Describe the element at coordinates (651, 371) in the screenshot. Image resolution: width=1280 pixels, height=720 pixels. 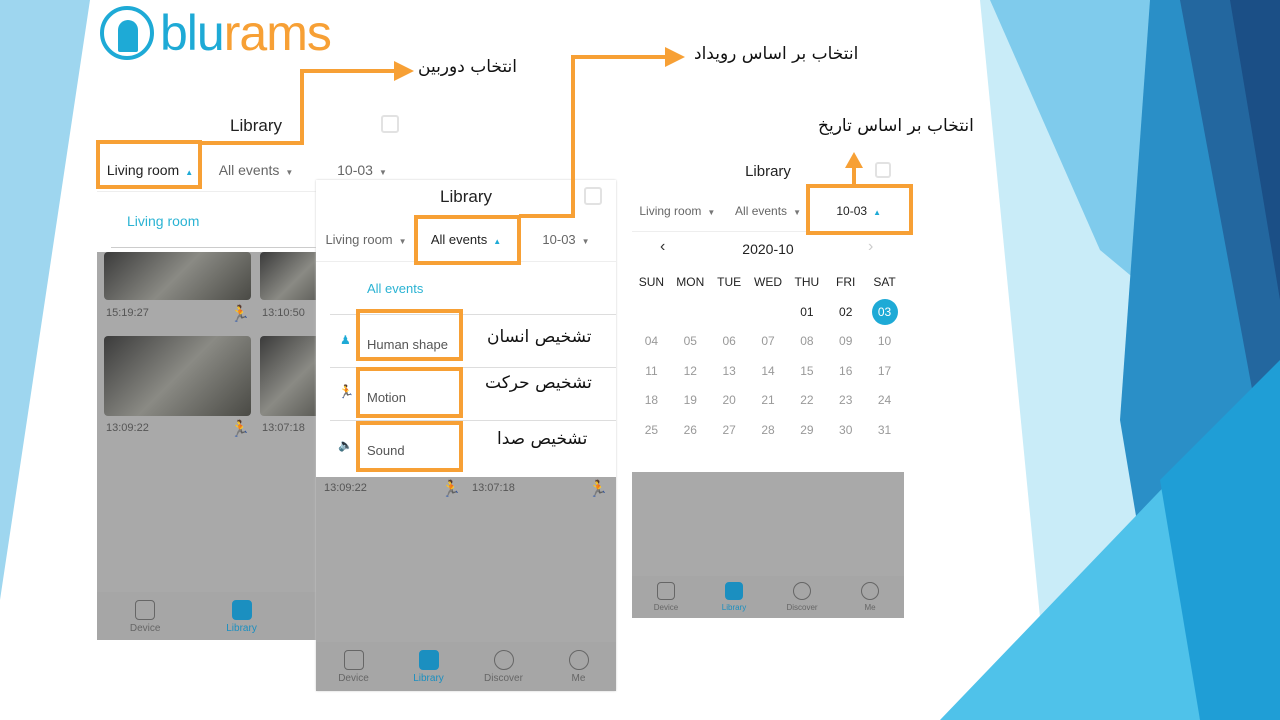
I see `calendar-day: 11` at that location.